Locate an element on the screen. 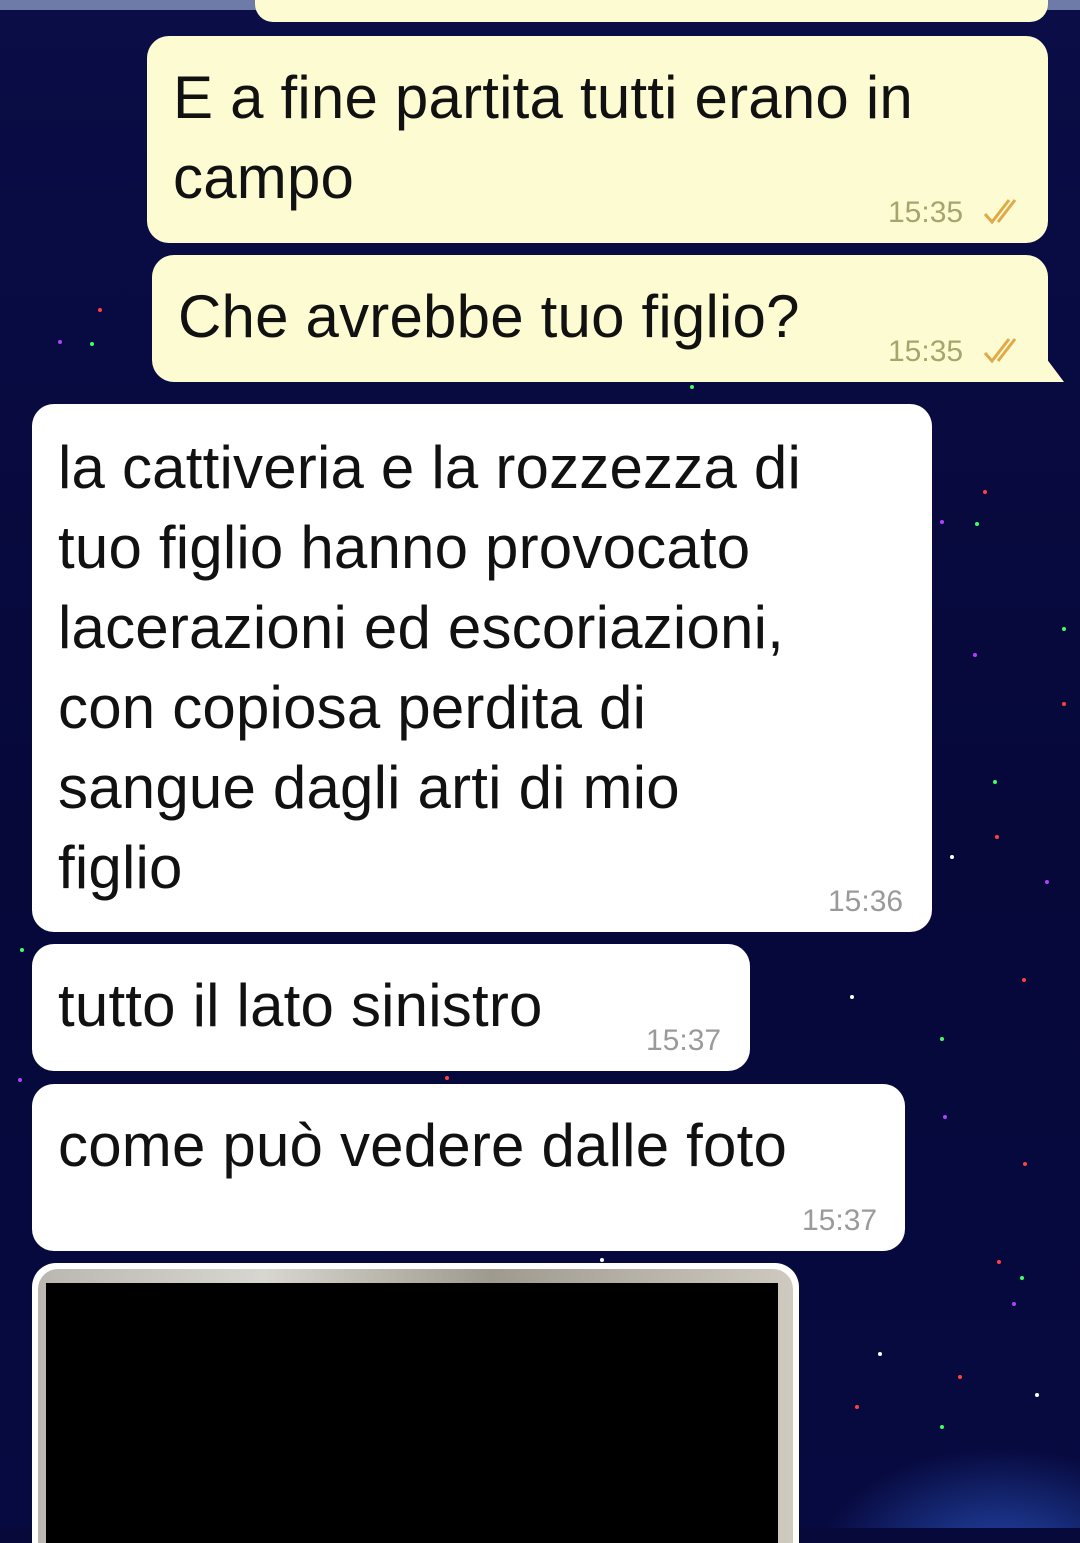 The image size is (1080, 1543). outgoing-message-bubble: Che avrebbe tuo figlio? 15:35 is located at coordinates (600, 318).